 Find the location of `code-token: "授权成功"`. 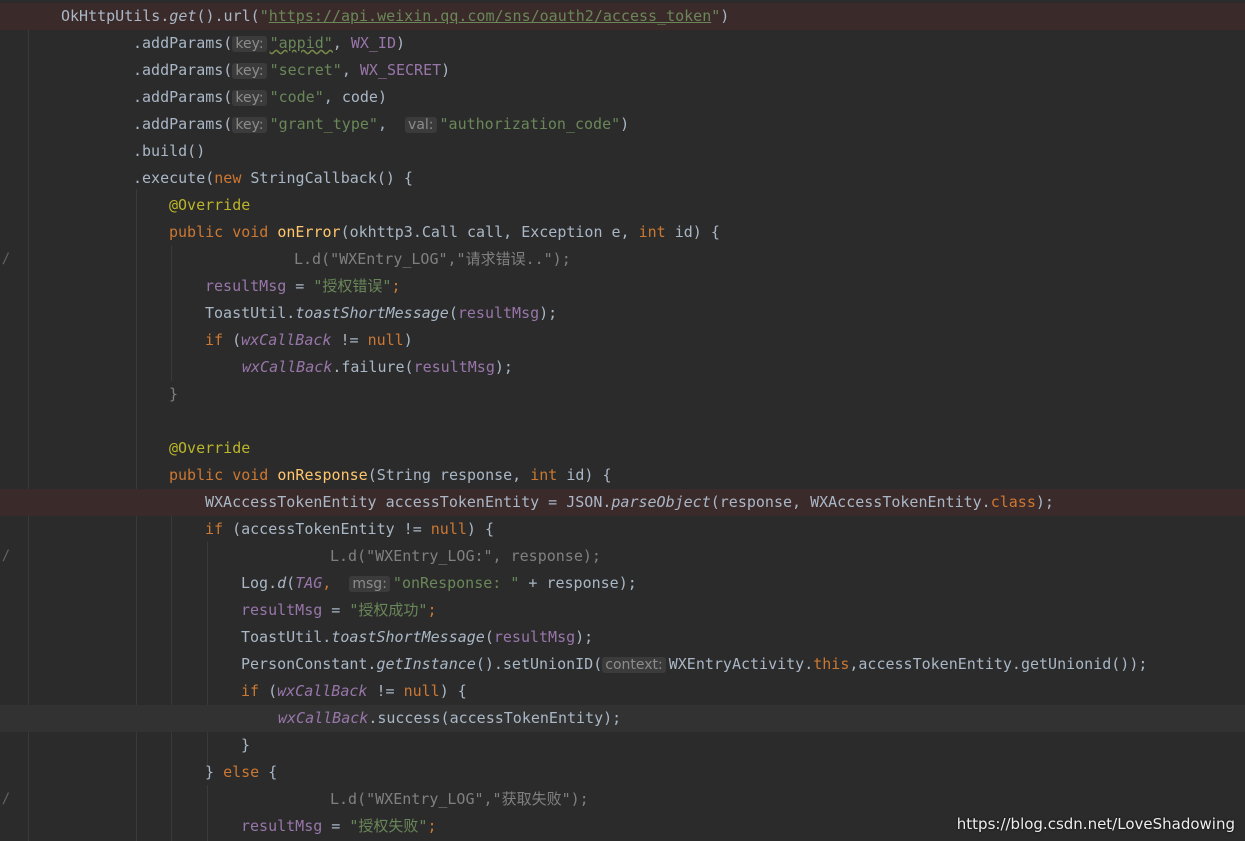

code-token: "授权成功" is located at coordinates (388, 610).